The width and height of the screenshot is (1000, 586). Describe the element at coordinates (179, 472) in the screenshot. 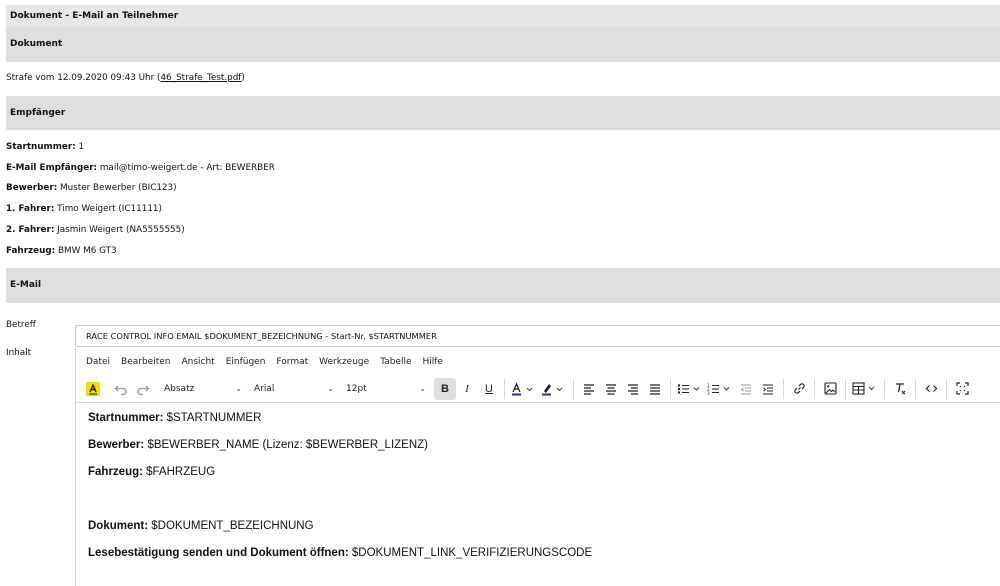

I see `content-value: $FAHRZEUG` at that location.